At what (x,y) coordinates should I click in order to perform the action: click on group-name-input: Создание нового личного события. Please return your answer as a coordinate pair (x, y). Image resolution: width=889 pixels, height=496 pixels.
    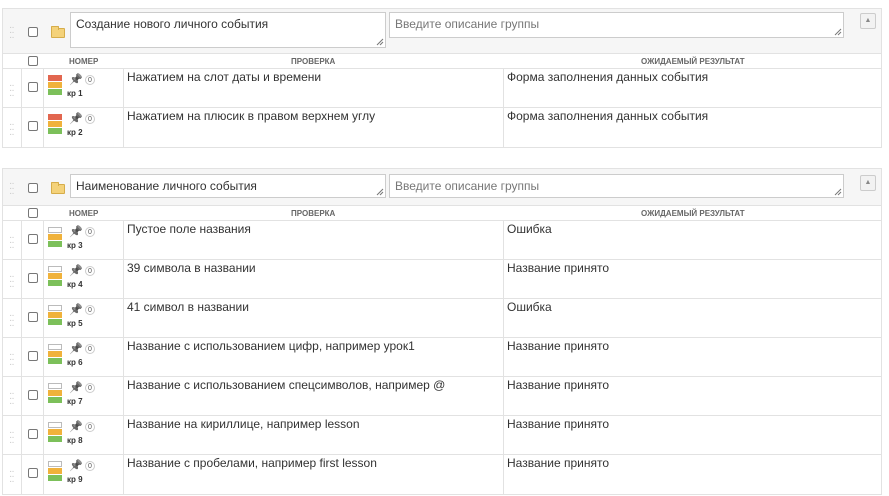
    Looking at the image, I should click on (228, 30).